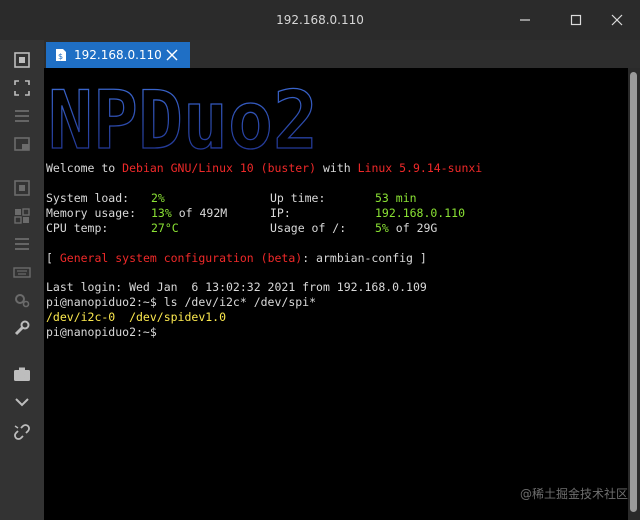  What do you see at coordinates (525, 20) in the screenshot?
I see `minimize-button` at bounding box center [525, 20].